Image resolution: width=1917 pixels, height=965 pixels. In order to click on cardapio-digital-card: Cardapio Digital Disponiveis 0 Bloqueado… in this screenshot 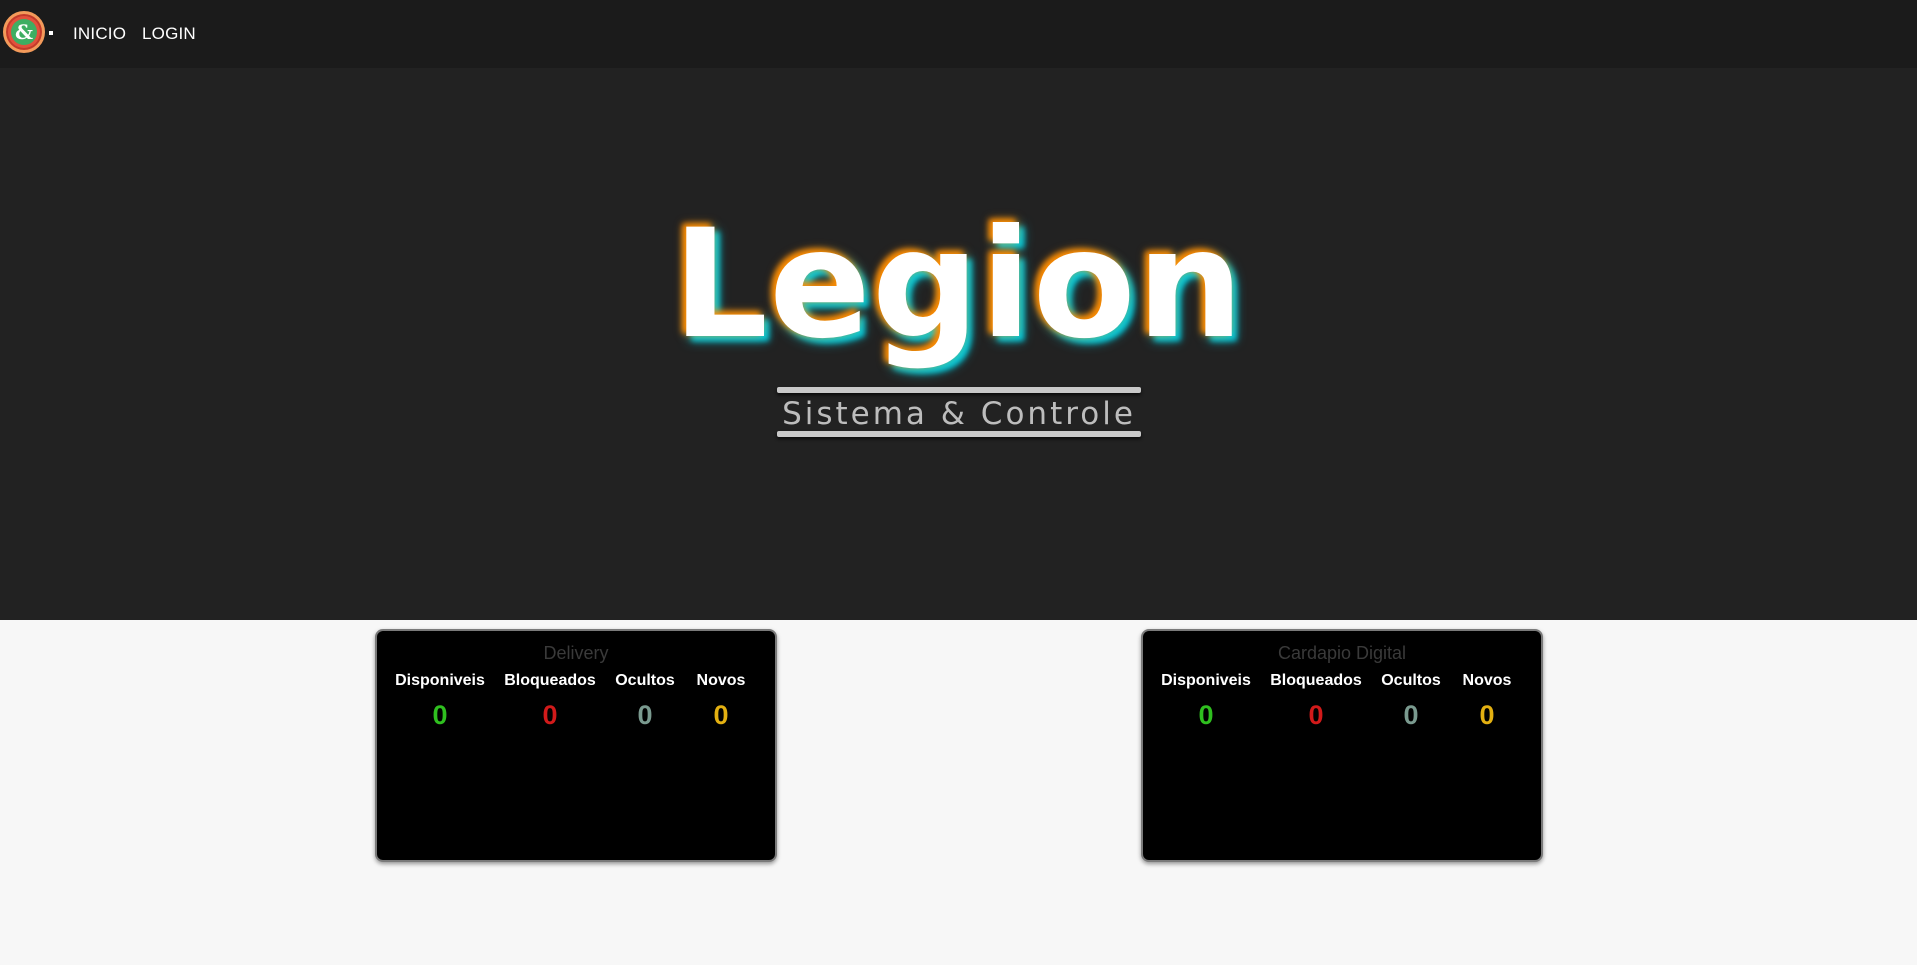, I will do `click(1342, 745)`.